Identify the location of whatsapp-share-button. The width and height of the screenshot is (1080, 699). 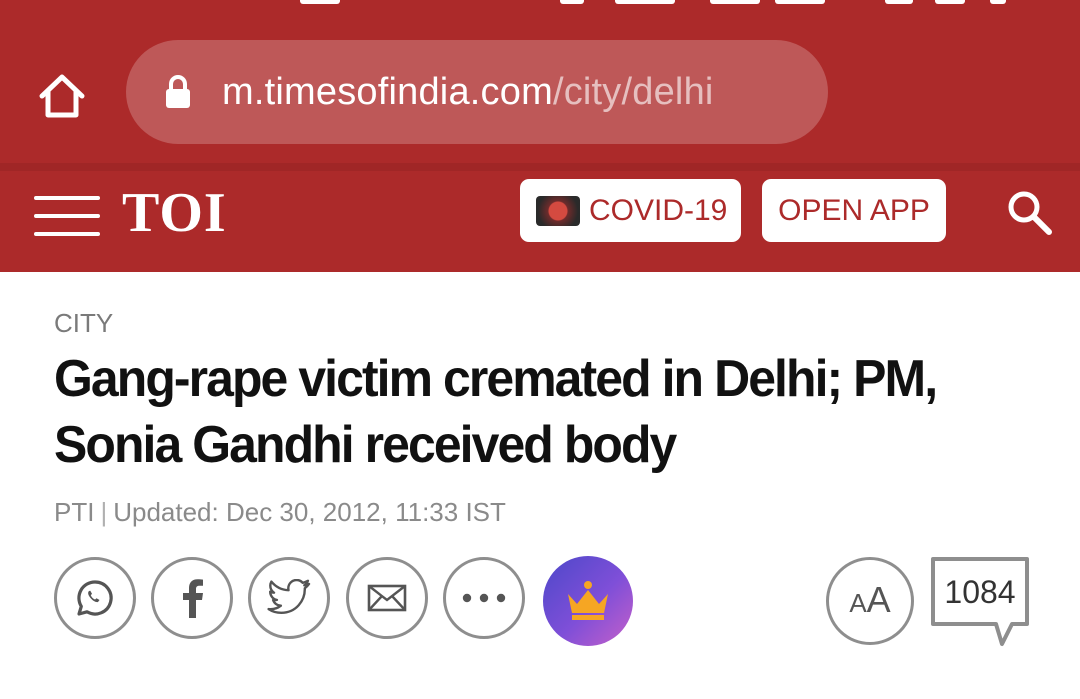
(95, 598).